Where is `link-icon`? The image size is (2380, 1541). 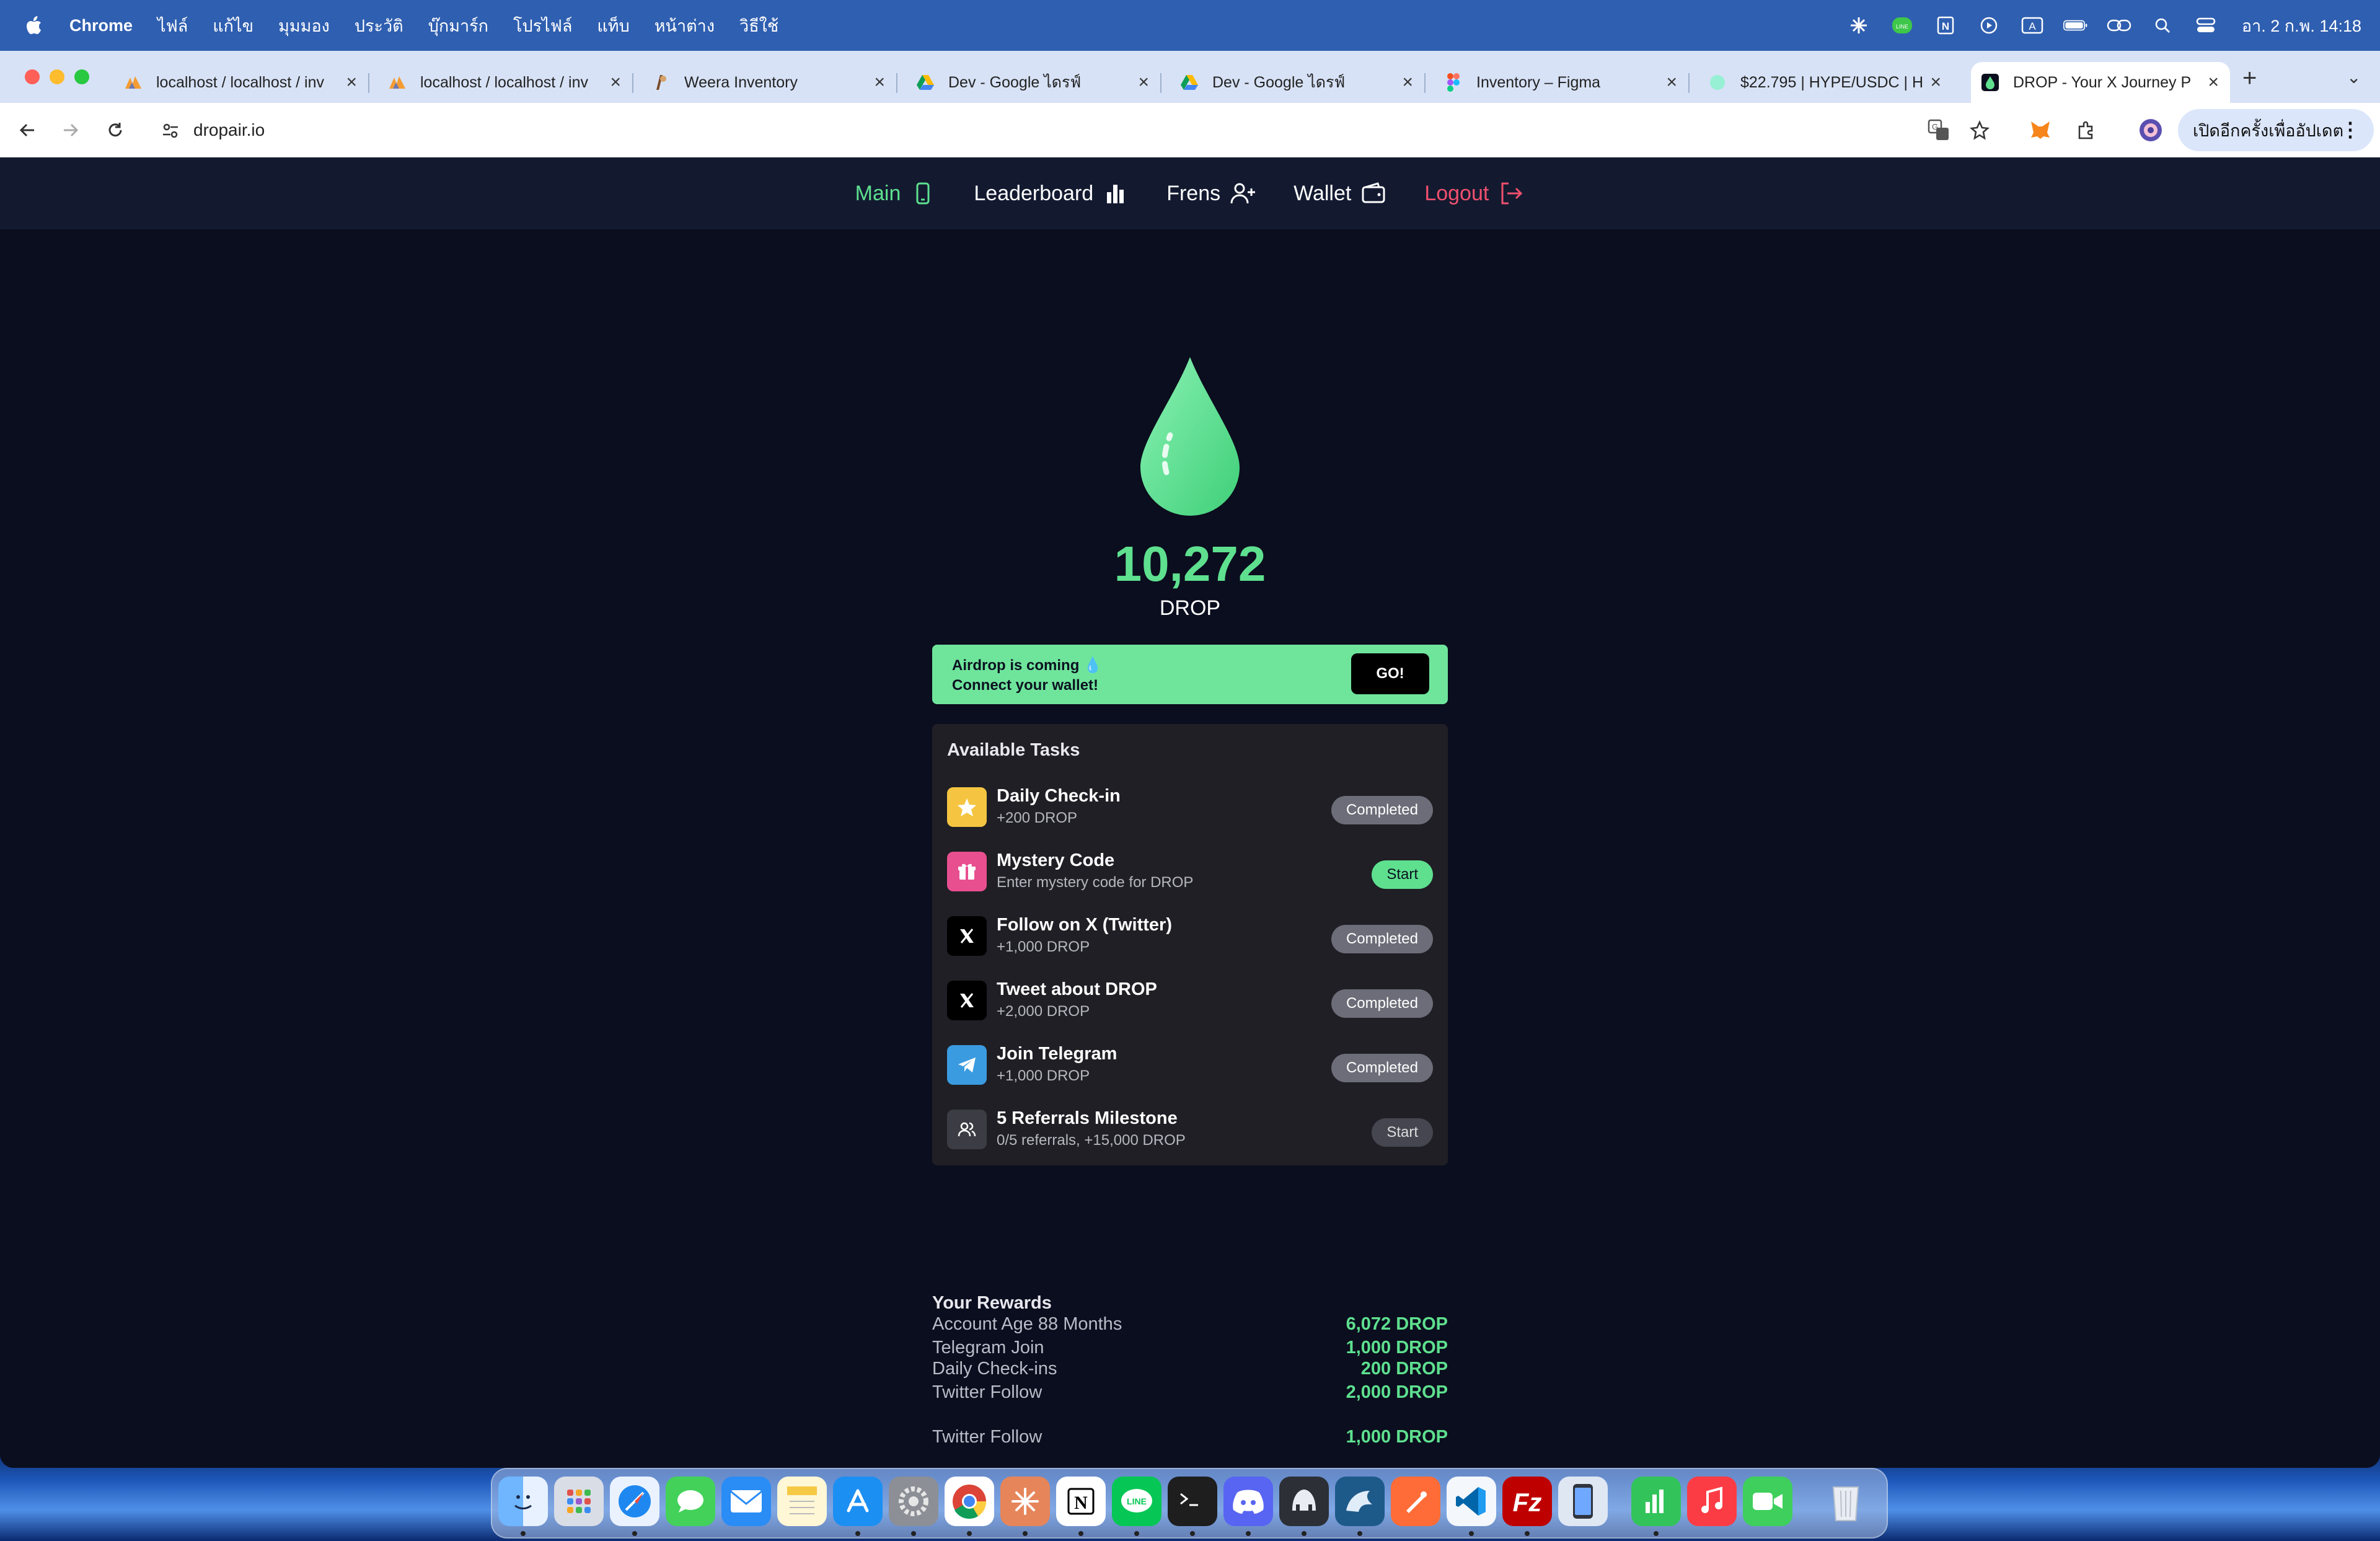
link-icon is located at coordinates (2119, 25).